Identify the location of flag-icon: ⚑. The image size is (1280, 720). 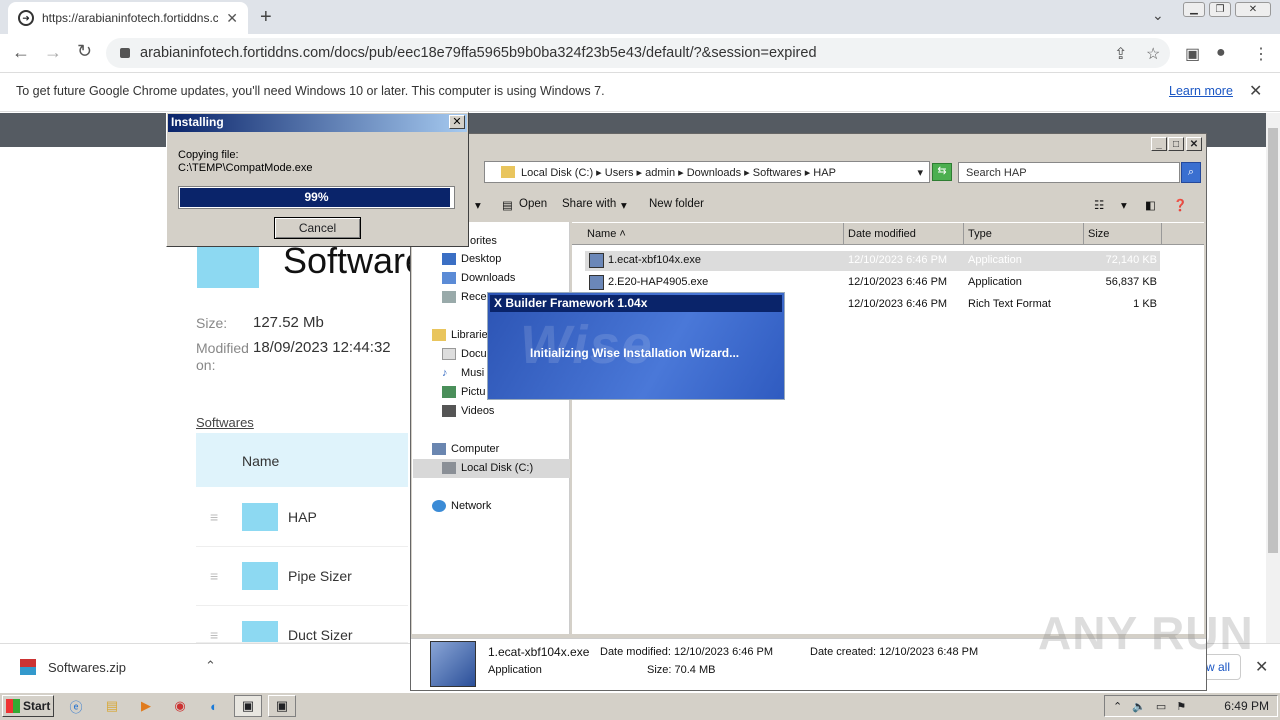
(1181, 706).